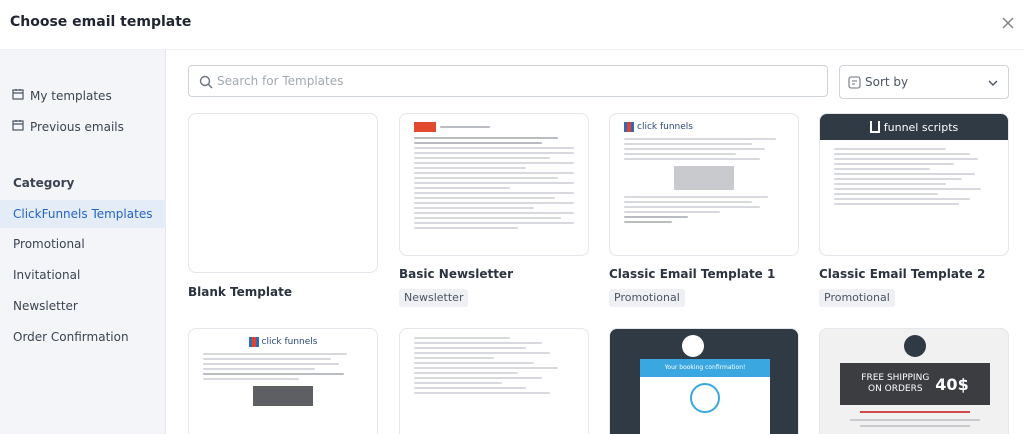  Describe the element at coordinates (83, 214) in the screenshot. I see `category-clickfunnels-templates: ClickFunnels Templates` at that location.